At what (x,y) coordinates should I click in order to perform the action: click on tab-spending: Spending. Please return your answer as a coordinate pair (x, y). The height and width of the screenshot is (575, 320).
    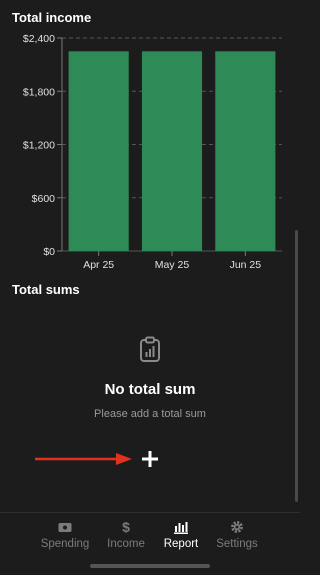
    Looking at the image, I should click on (65, 534).